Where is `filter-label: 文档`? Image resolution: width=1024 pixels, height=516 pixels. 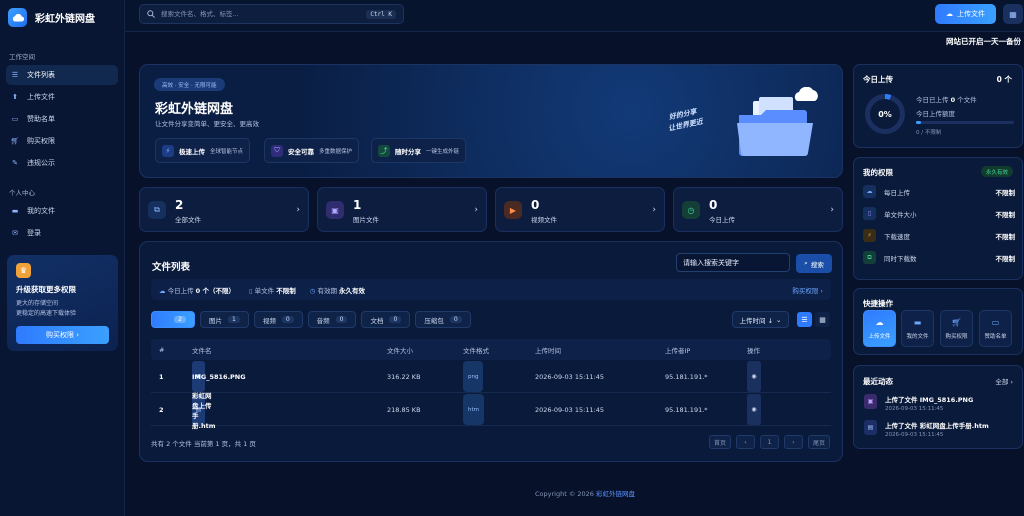
filter-label: 文档 is located at coordinates (377, 320).